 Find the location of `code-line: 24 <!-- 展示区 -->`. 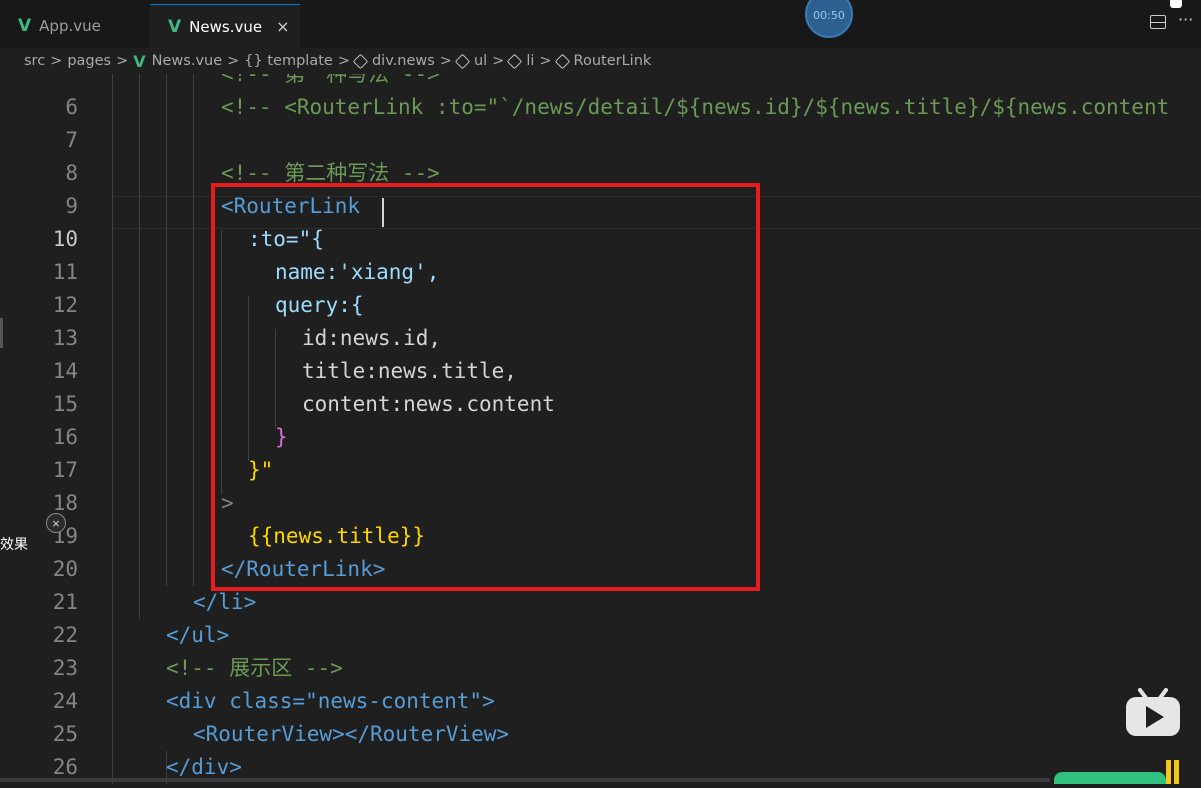

code-line: 24 <!-- 展示区 --> is located at coordinates (600, 682).